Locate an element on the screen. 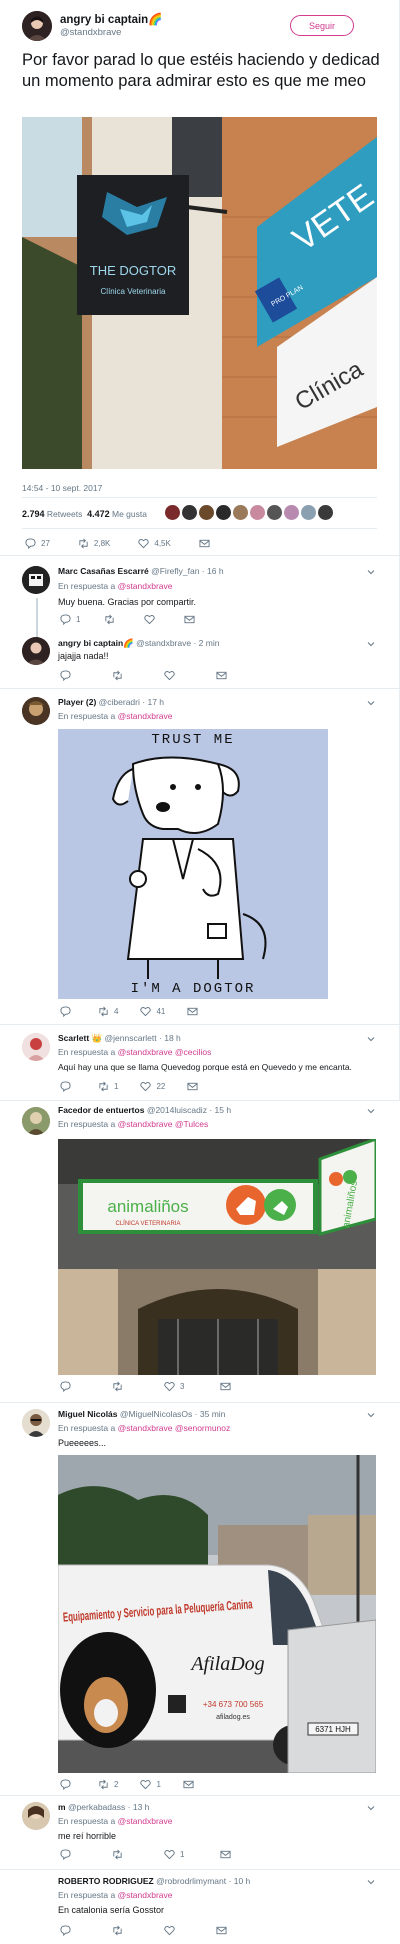 This screenshot has height=1944, width=400. like-button: 3 is located at coordinates (174, 1386).